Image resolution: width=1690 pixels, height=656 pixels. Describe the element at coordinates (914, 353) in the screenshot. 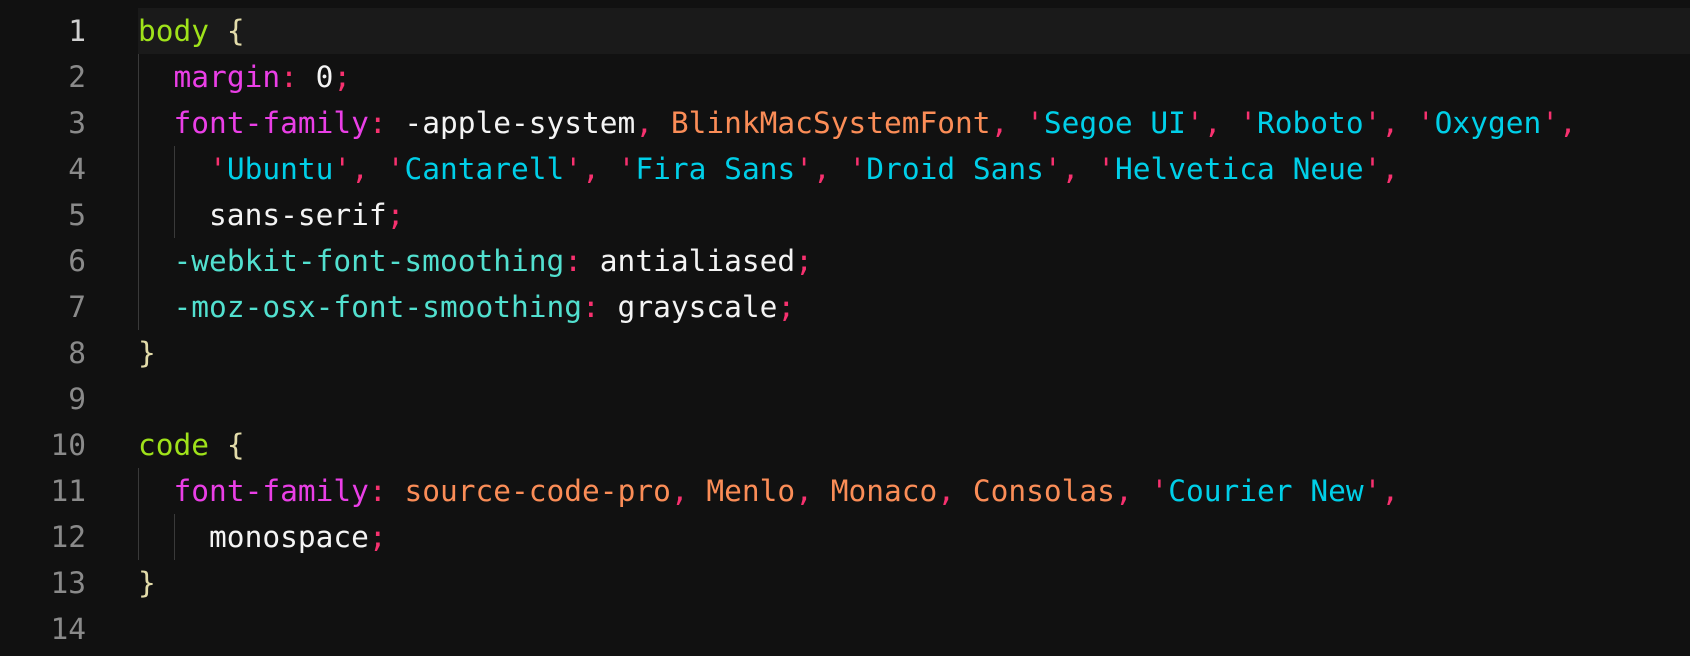

I see `line-content: }` at that location.